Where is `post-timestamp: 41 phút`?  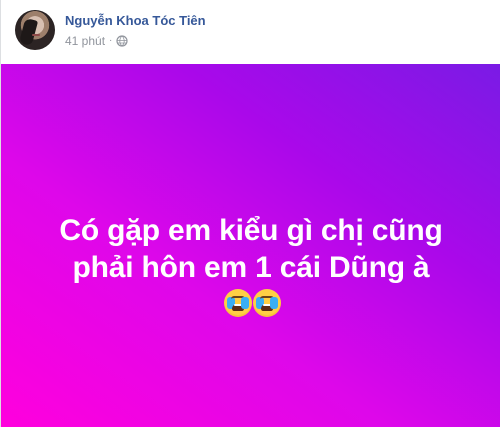 post-timestamp: 41 phút is located at coordinates (85, 41).